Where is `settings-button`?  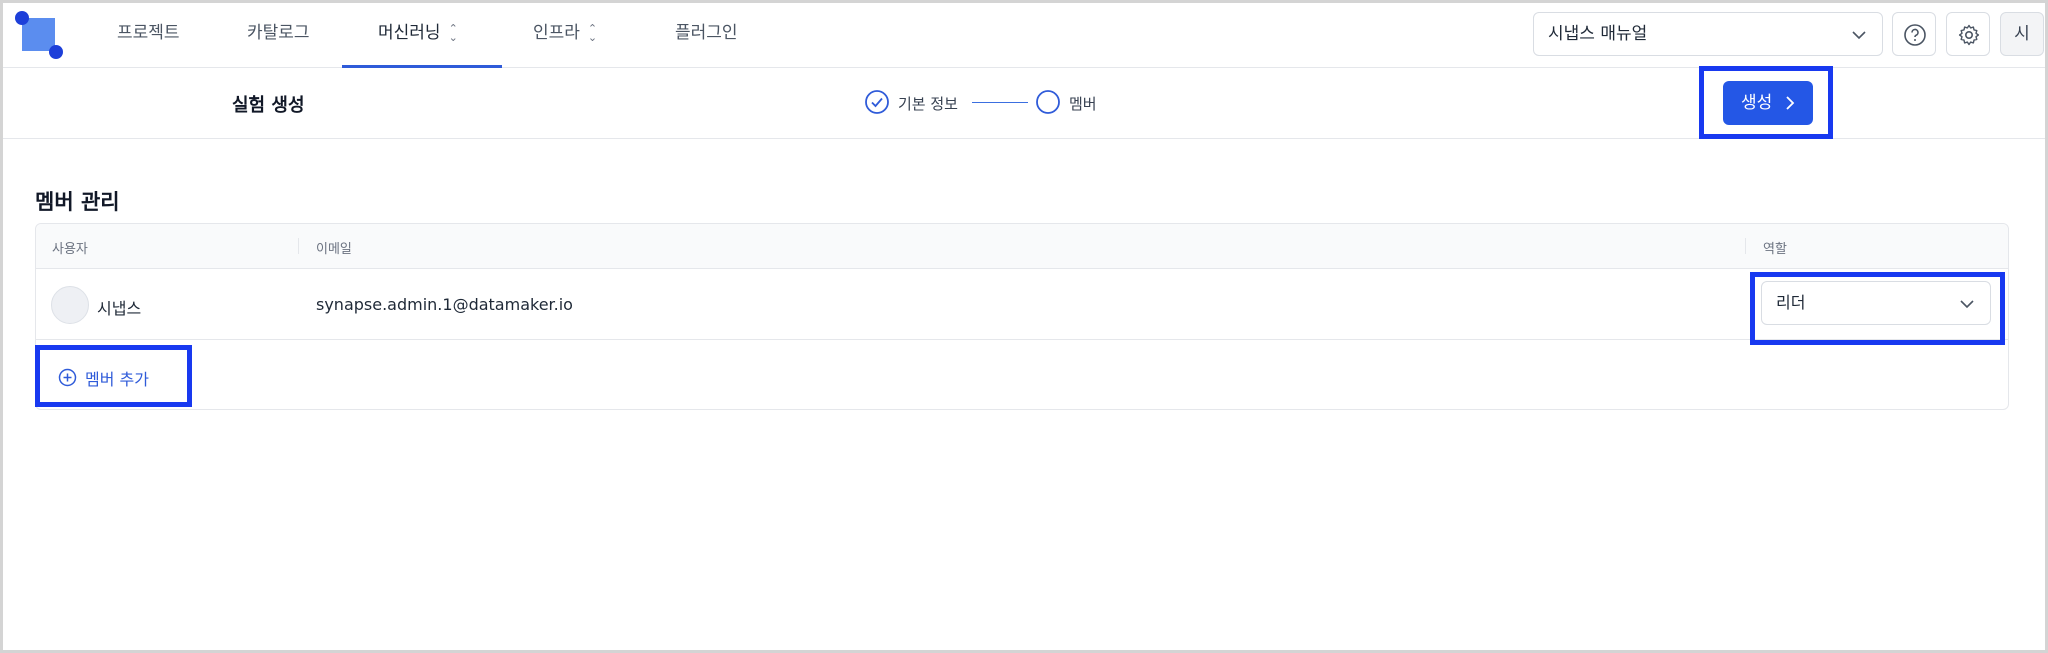 settings-button is located at coordinates (1968, 34).